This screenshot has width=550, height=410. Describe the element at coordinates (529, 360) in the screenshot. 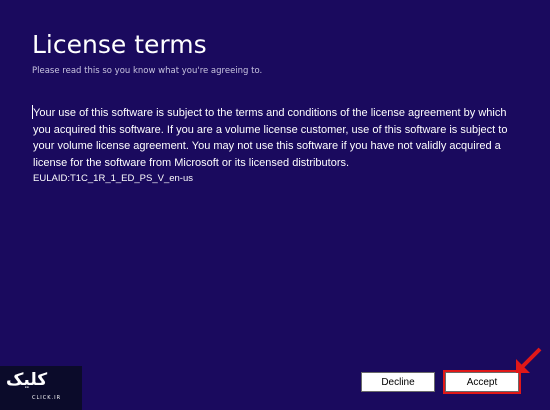

I see `red-arrow-icon` at that location.